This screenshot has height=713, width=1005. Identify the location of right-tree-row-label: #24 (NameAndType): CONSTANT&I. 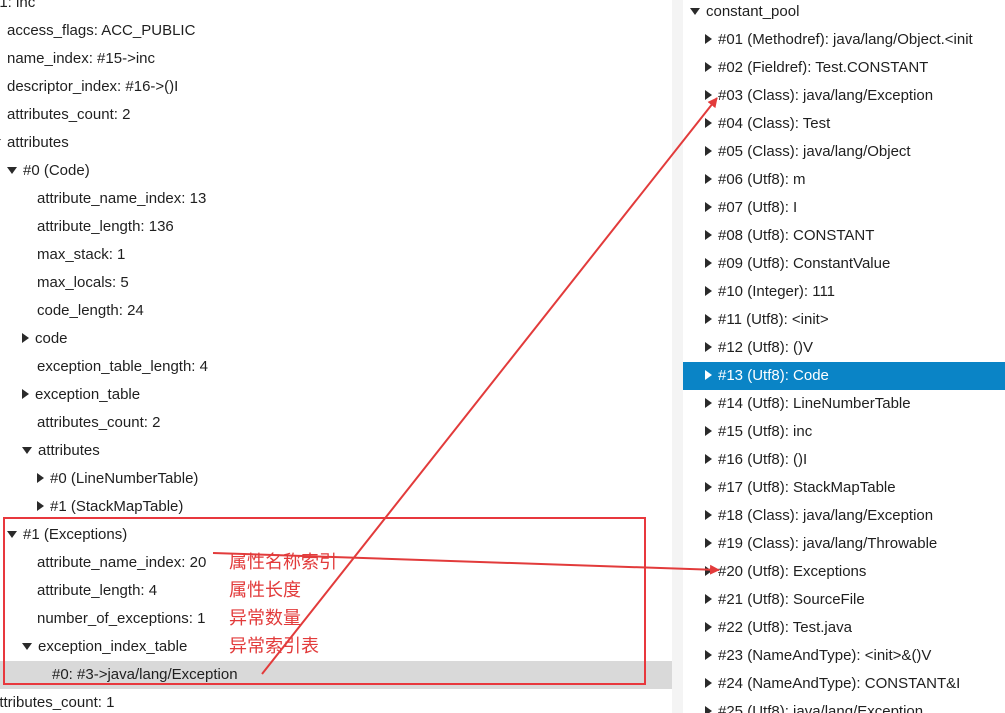
(839, 683).